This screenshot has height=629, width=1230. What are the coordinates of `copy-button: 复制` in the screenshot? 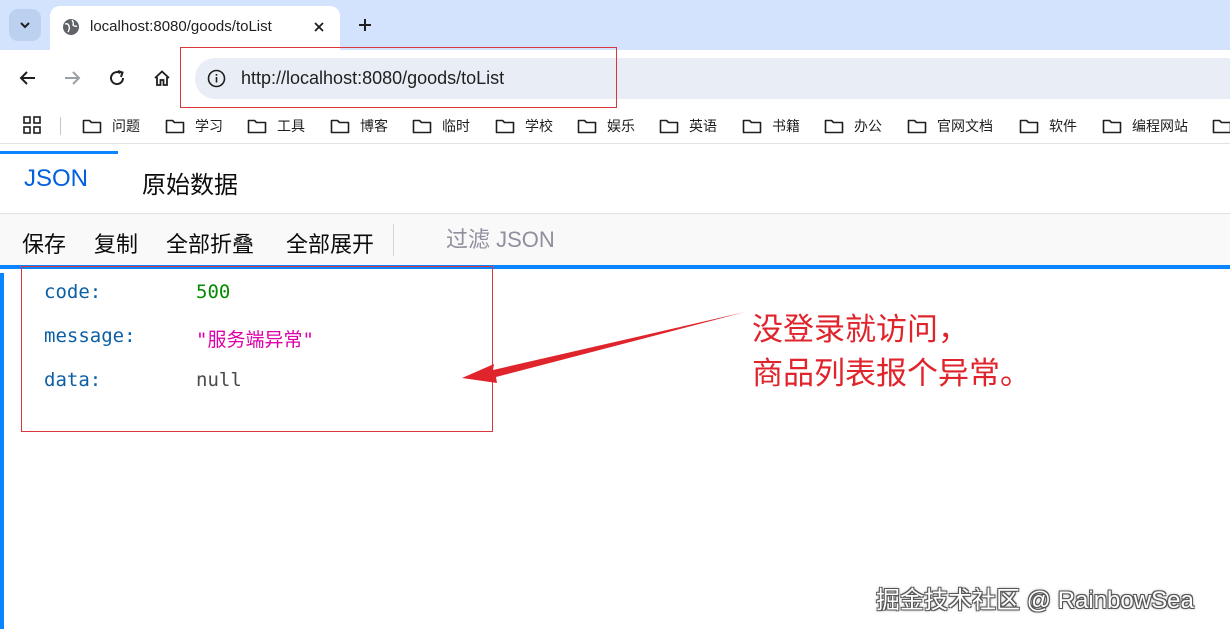 It's located at (116, 243).